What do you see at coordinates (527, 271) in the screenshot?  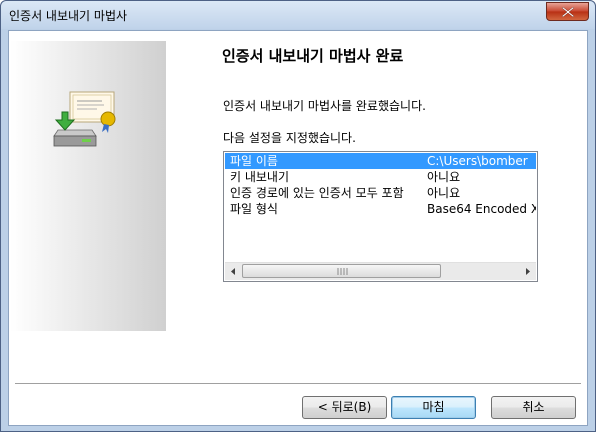 I see `scroll-right-arrow-icon` at bounding box center [527, 271].